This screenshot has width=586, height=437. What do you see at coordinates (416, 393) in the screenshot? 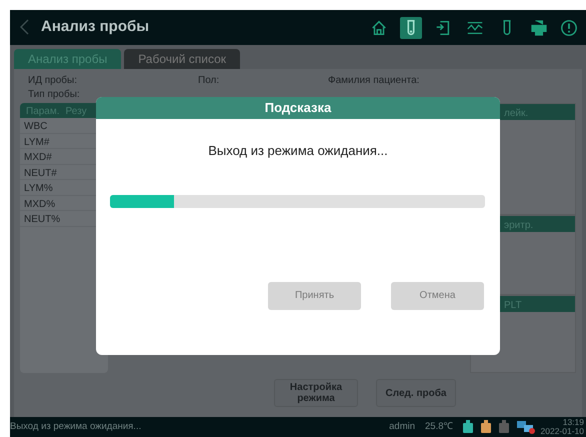
I see `mode-button: След. проба` at bounding box center [416, 393].